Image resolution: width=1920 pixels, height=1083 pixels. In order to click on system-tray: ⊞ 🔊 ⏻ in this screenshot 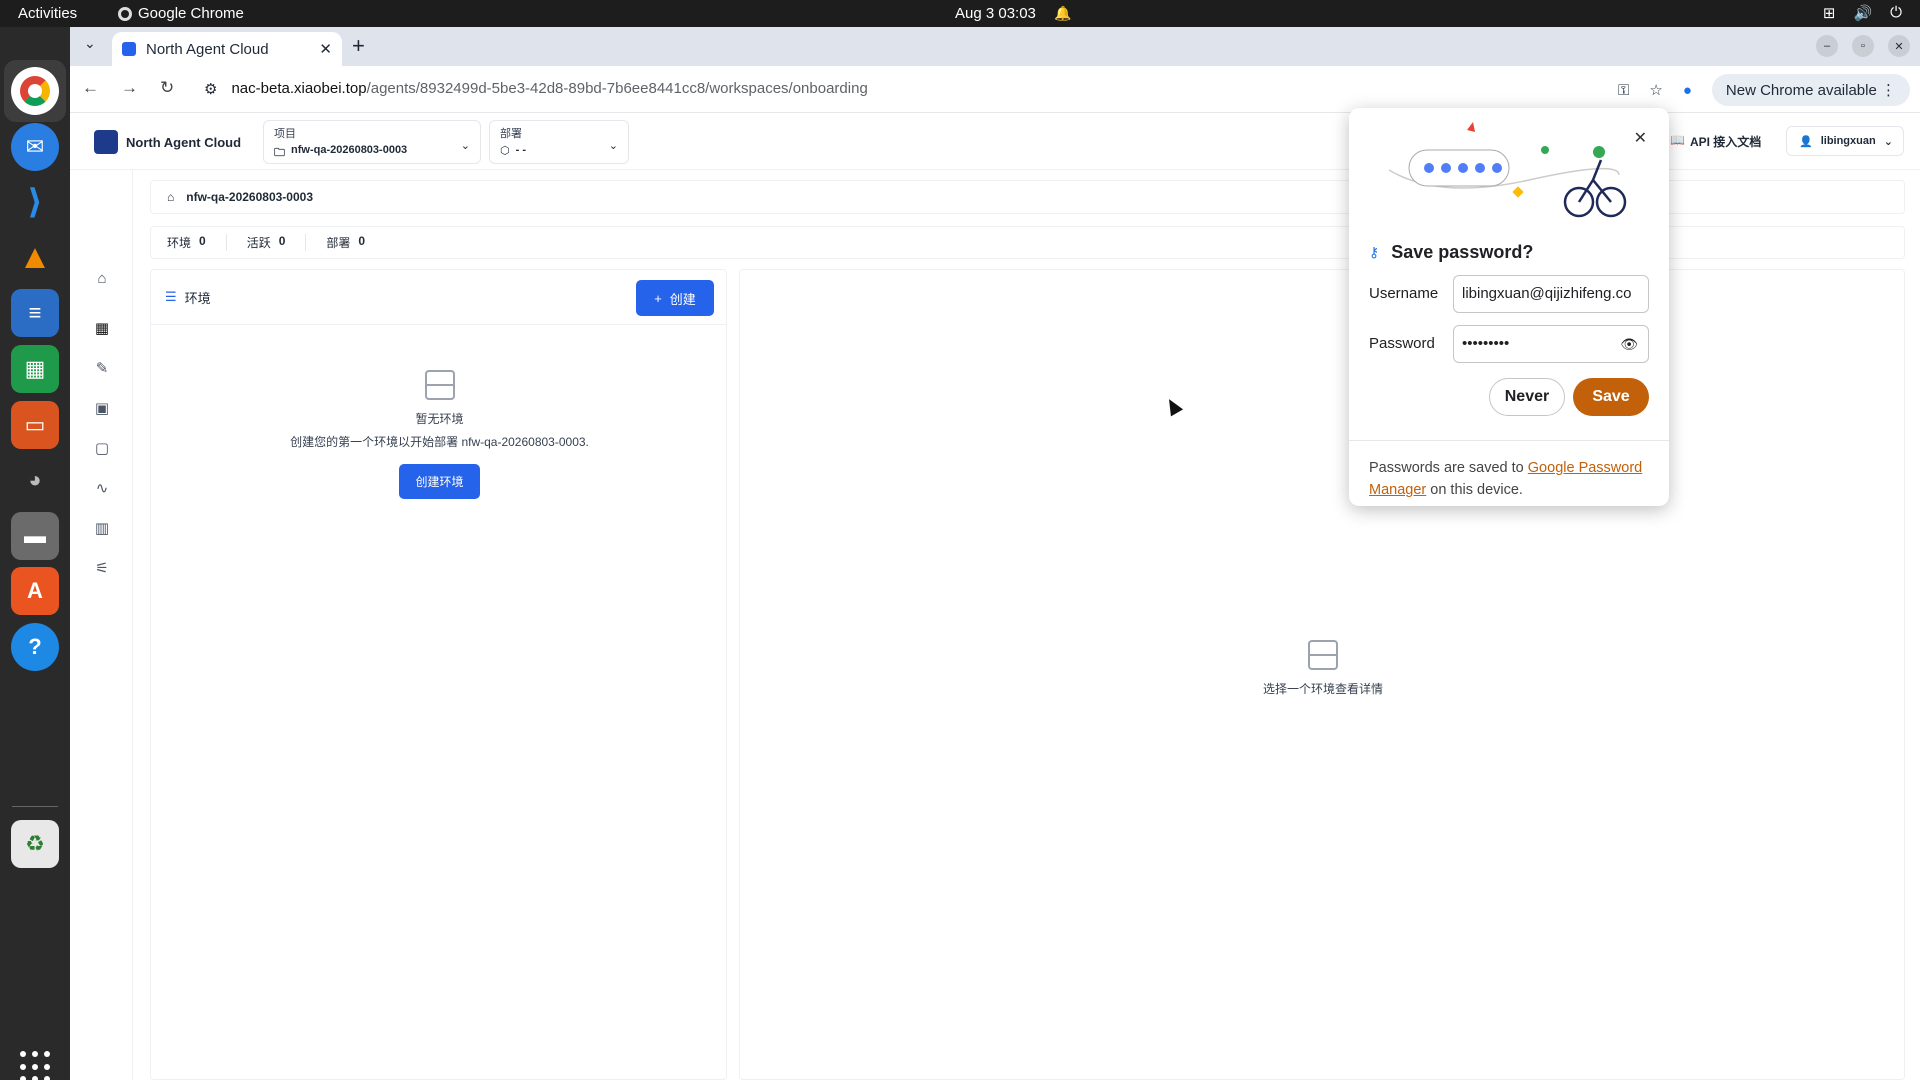, I will do `click(1862, 13)`.